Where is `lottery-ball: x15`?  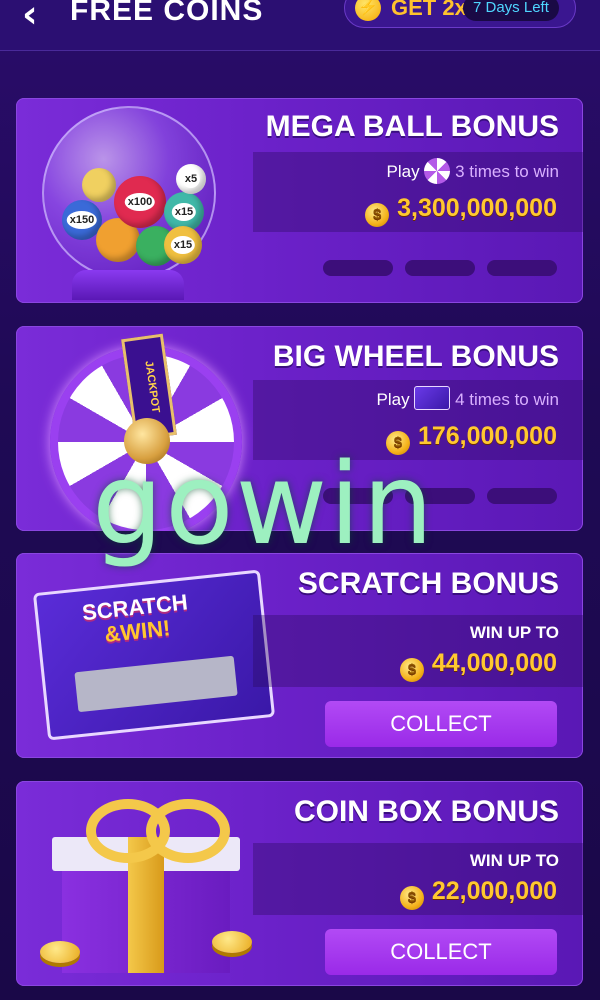
lottery-ball: x15 is located at coordinates (183, 245).